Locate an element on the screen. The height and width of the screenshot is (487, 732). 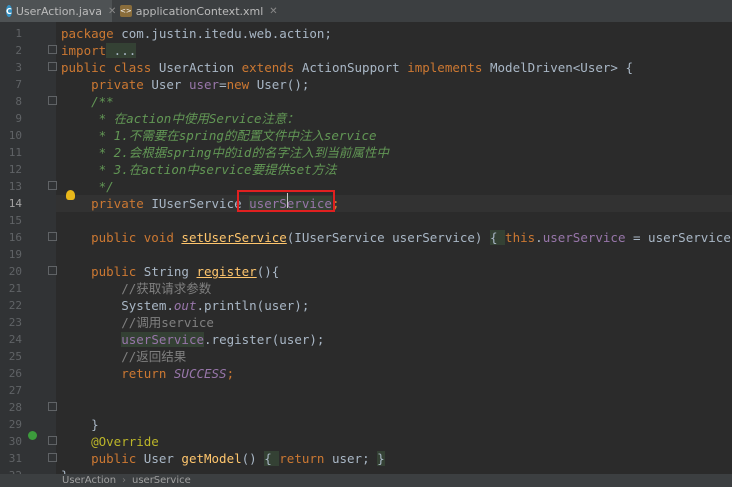
line-number: 27 is located at coordinates (15, 390).